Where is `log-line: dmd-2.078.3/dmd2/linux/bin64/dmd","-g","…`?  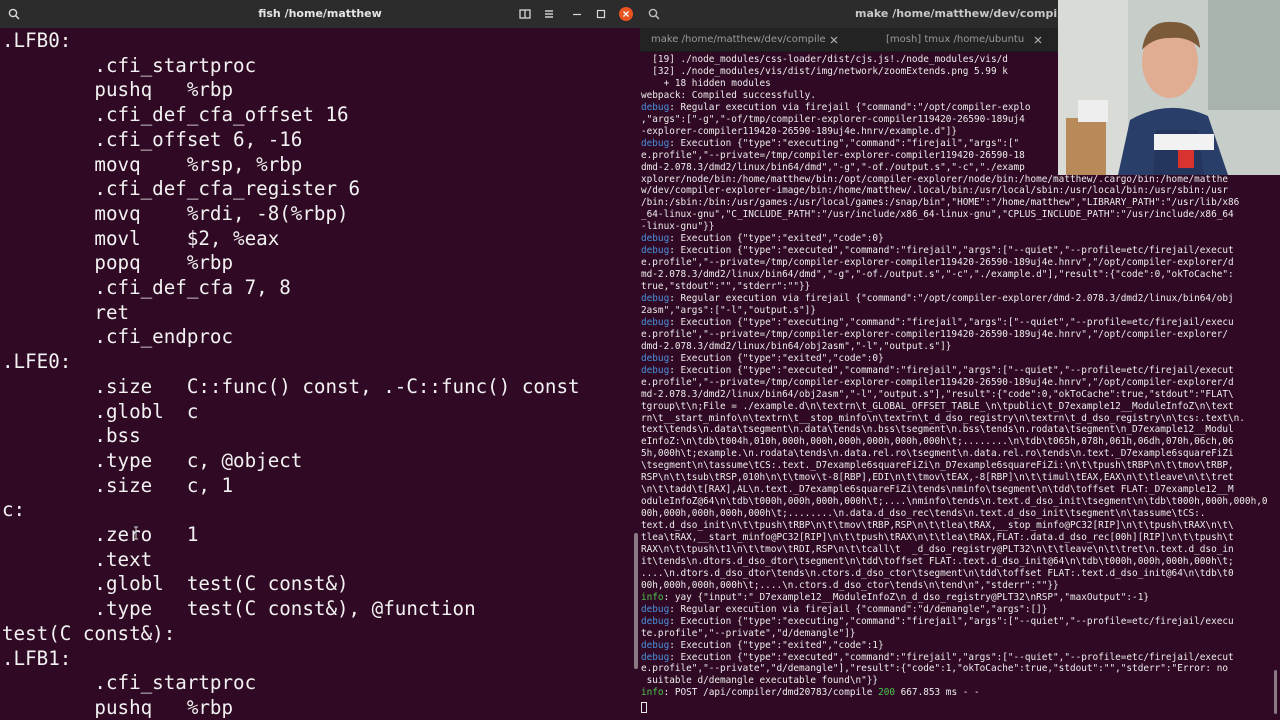
log-line: dmd-2.078.3/dmd2/linux/bin64/dmd","-g","… is located at coordinates (833, 168).